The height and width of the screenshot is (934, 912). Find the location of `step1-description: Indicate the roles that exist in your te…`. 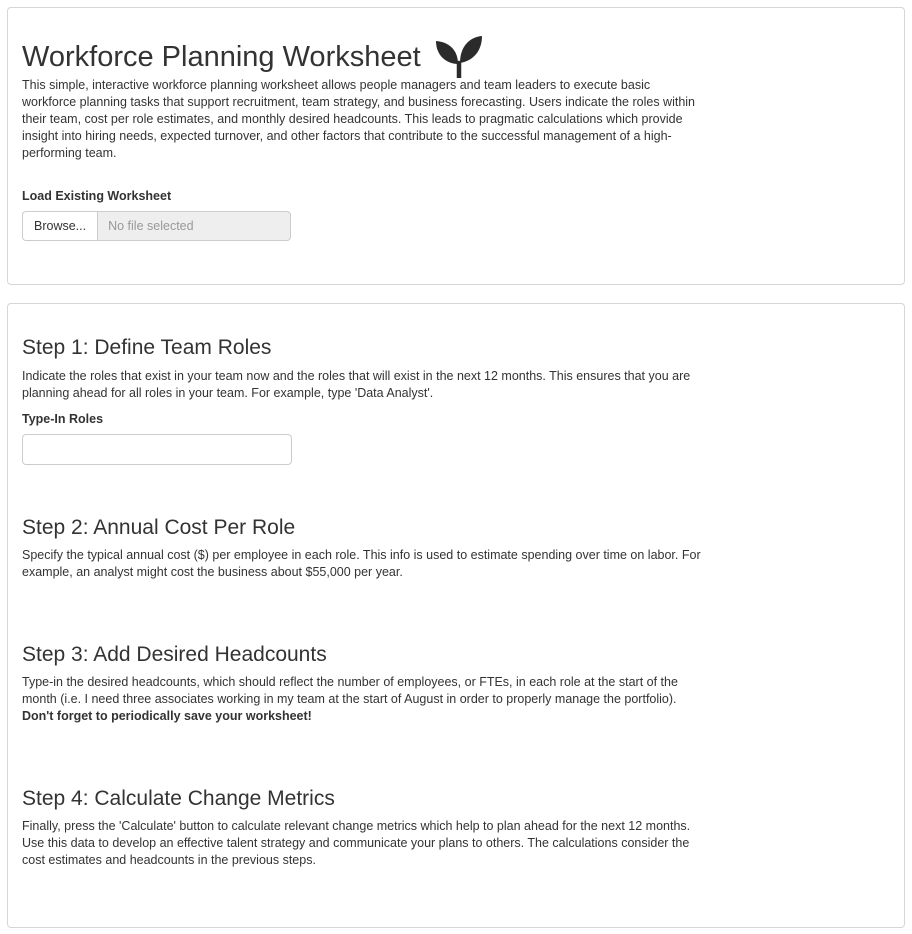

step1-description: Indicate the roles that exist in your te… is located at coordinates (356, 384).